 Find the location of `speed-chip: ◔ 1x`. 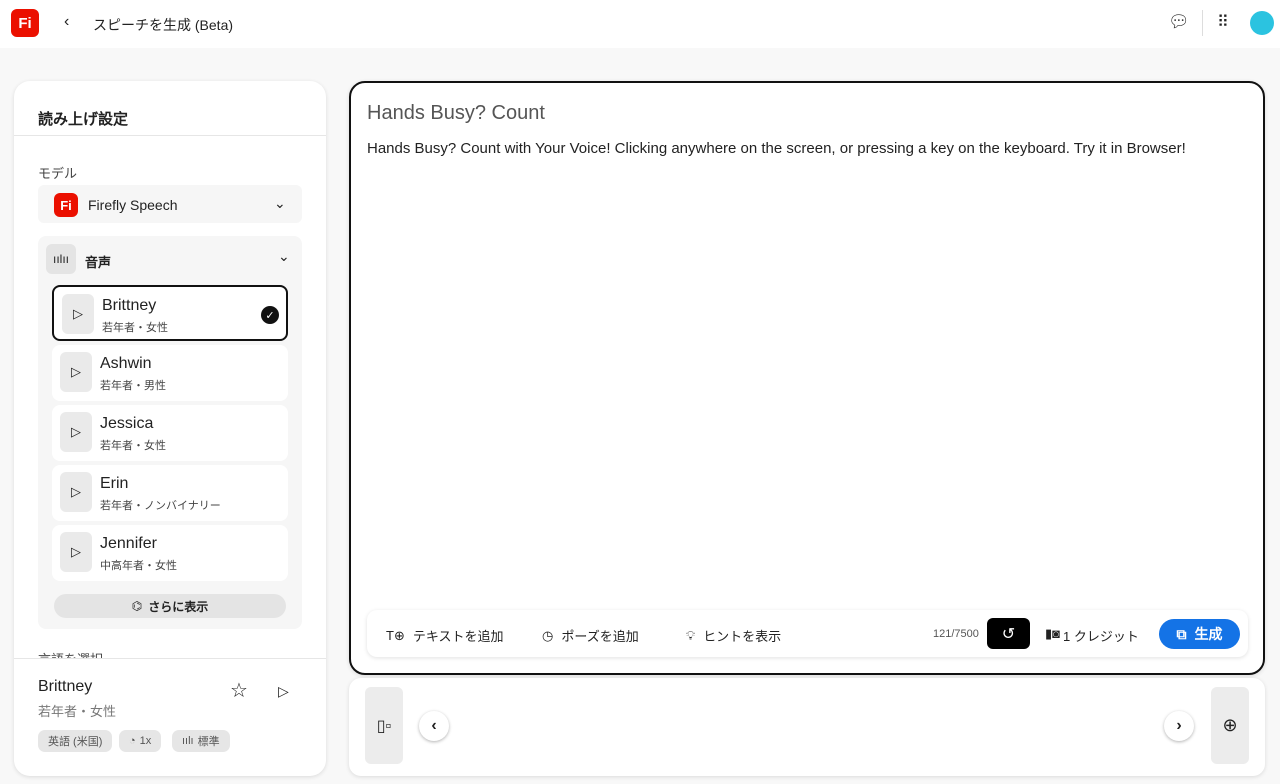

speed-chip: ◔ 1x is located at coordinates (140, 741).